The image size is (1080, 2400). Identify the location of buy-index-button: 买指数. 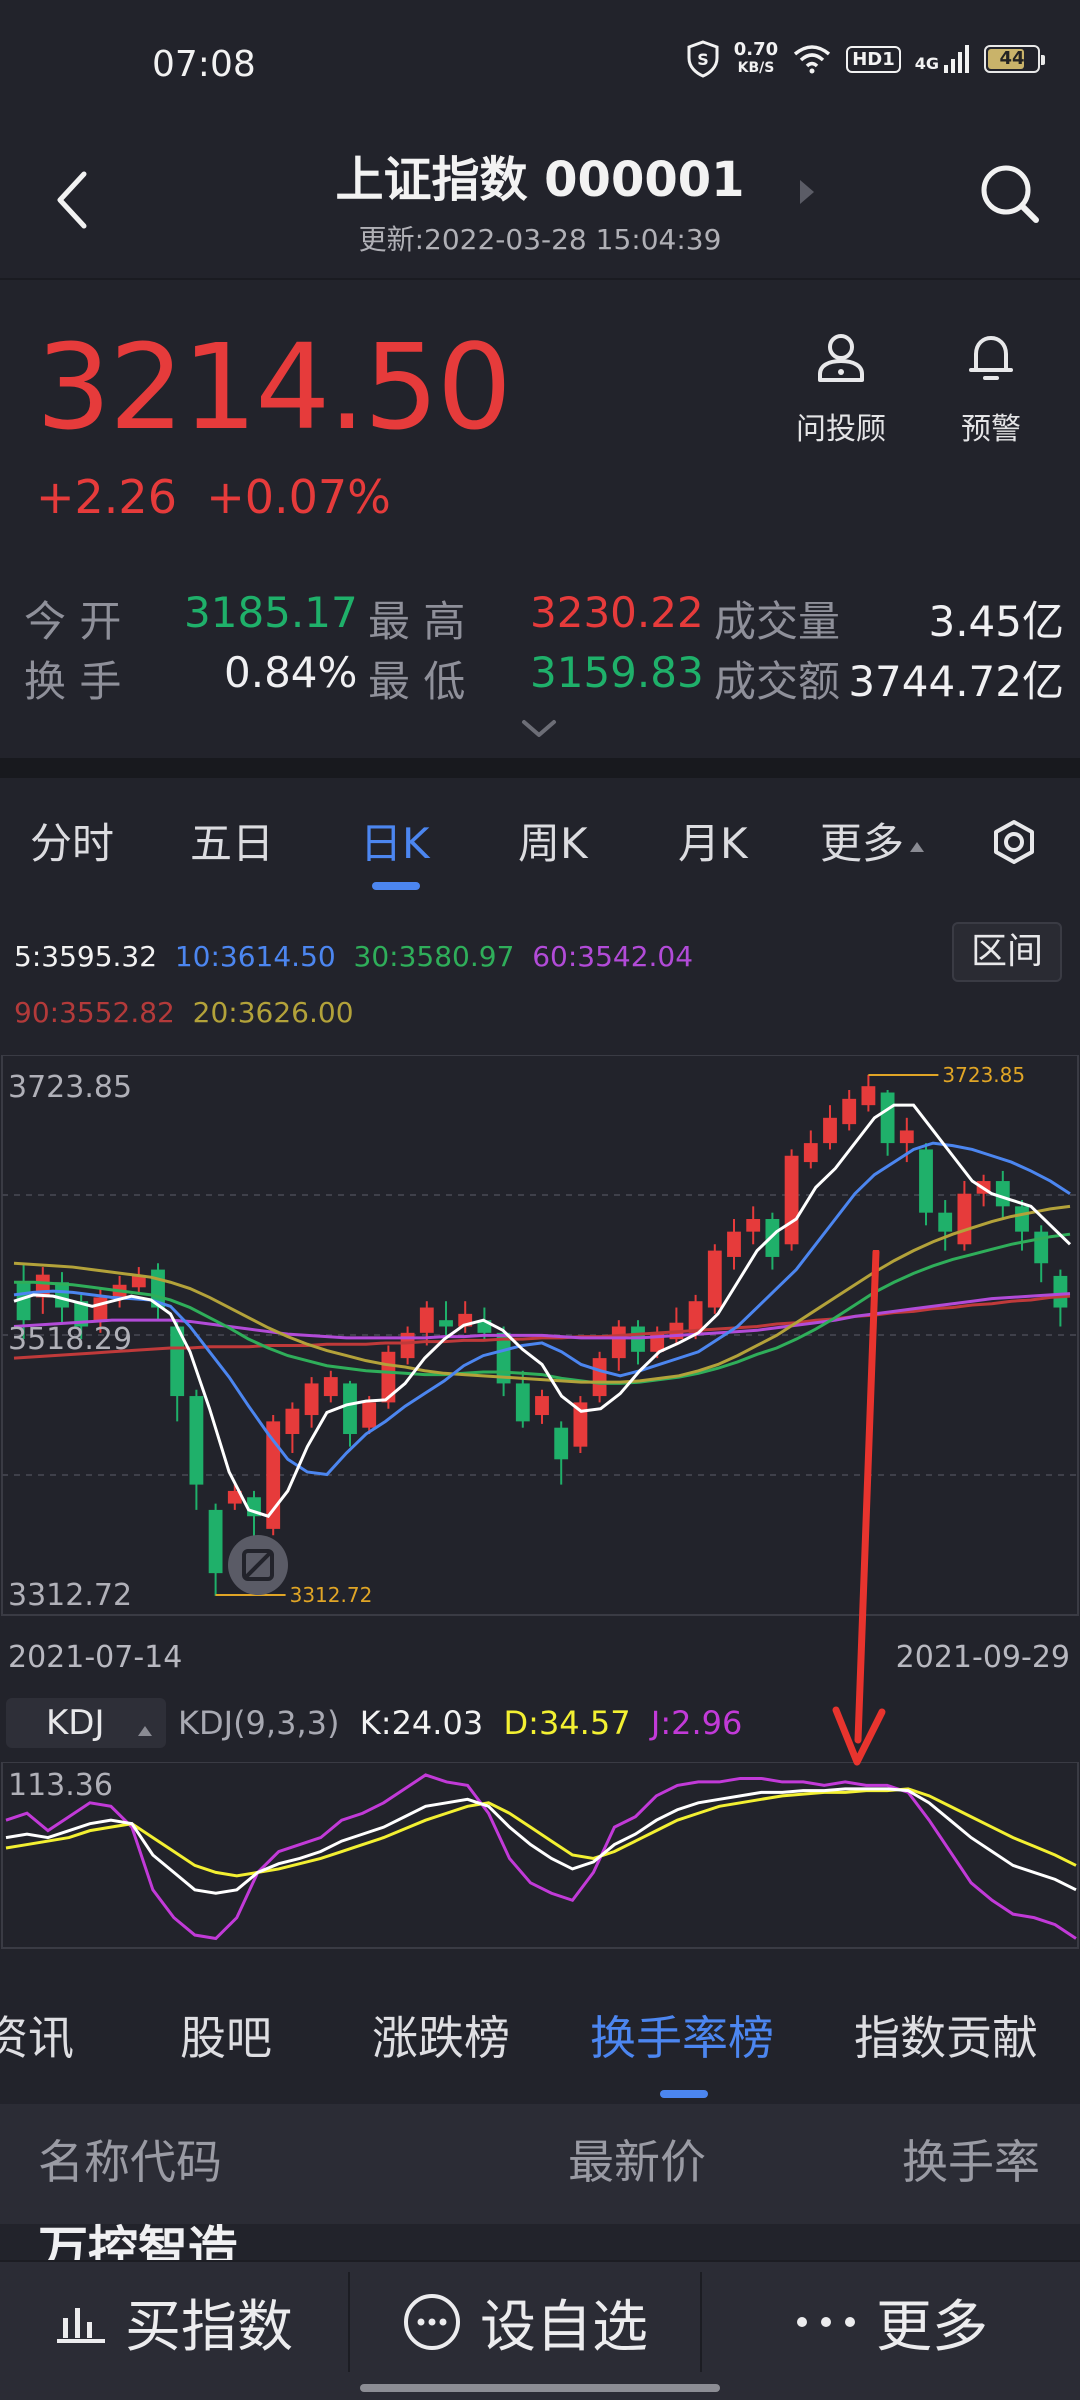
(174, 2322).